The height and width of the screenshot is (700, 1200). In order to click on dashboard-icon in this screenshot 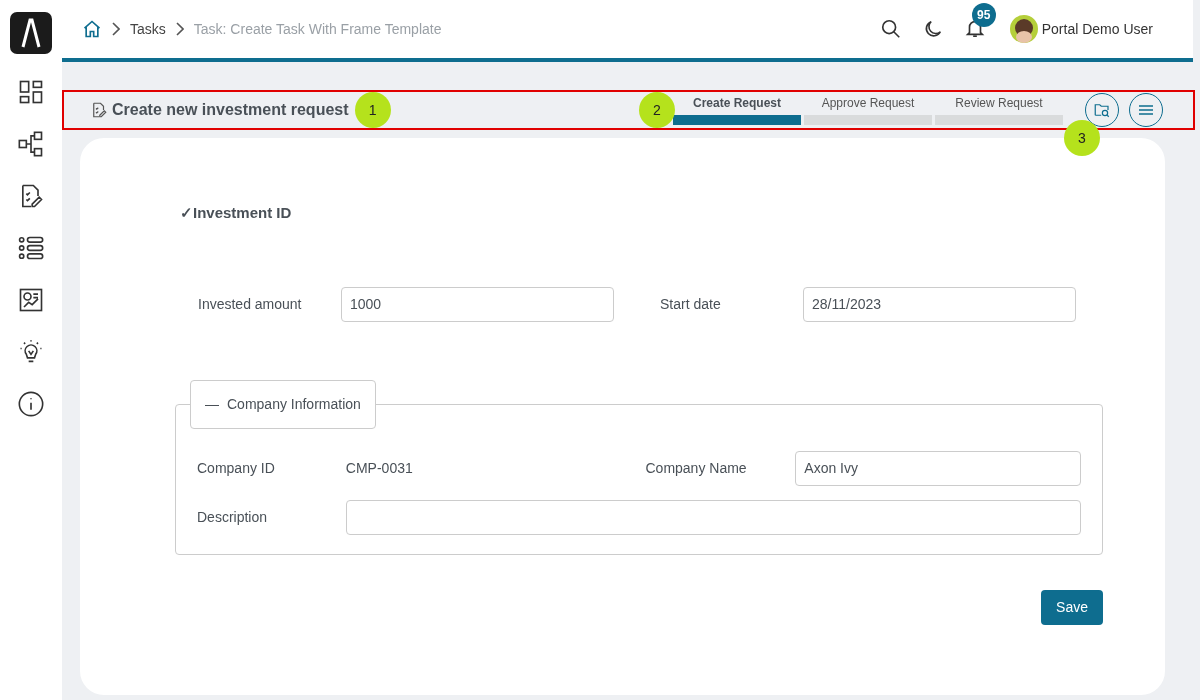, I will do `click(31, 92)`.